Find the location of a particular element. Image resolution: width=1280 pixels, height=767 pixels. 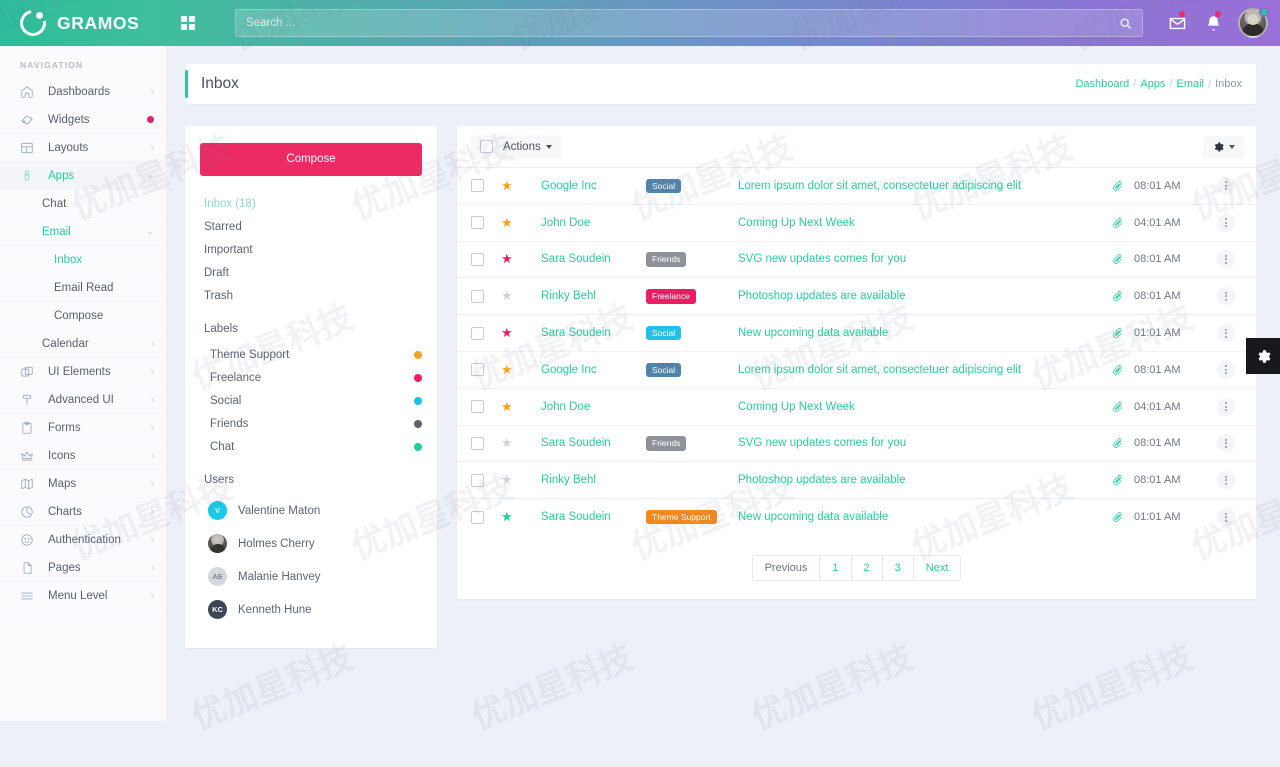

avatar is located at coordinates (1253, 22).